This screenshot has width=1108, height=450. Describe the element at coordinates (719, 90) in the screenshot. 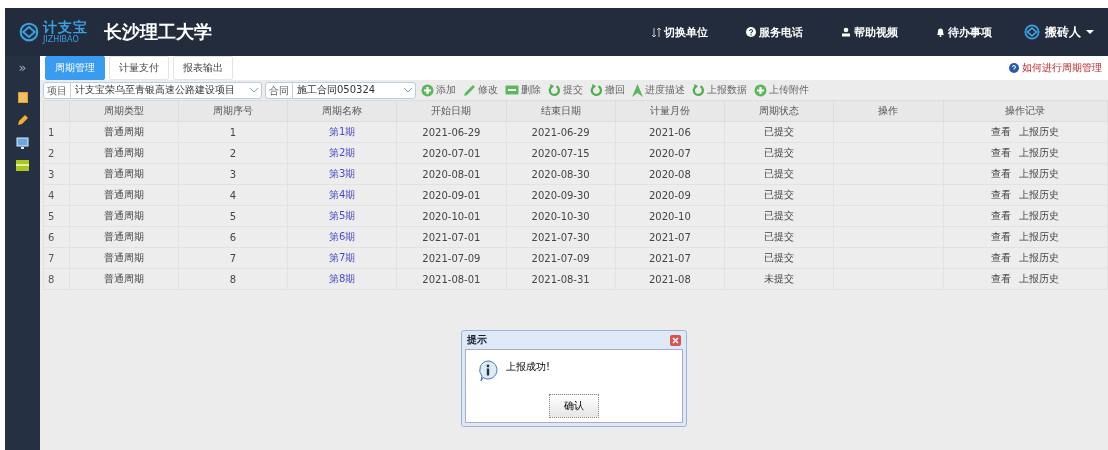

I see `toolbar-button: 上报数据` at that location.